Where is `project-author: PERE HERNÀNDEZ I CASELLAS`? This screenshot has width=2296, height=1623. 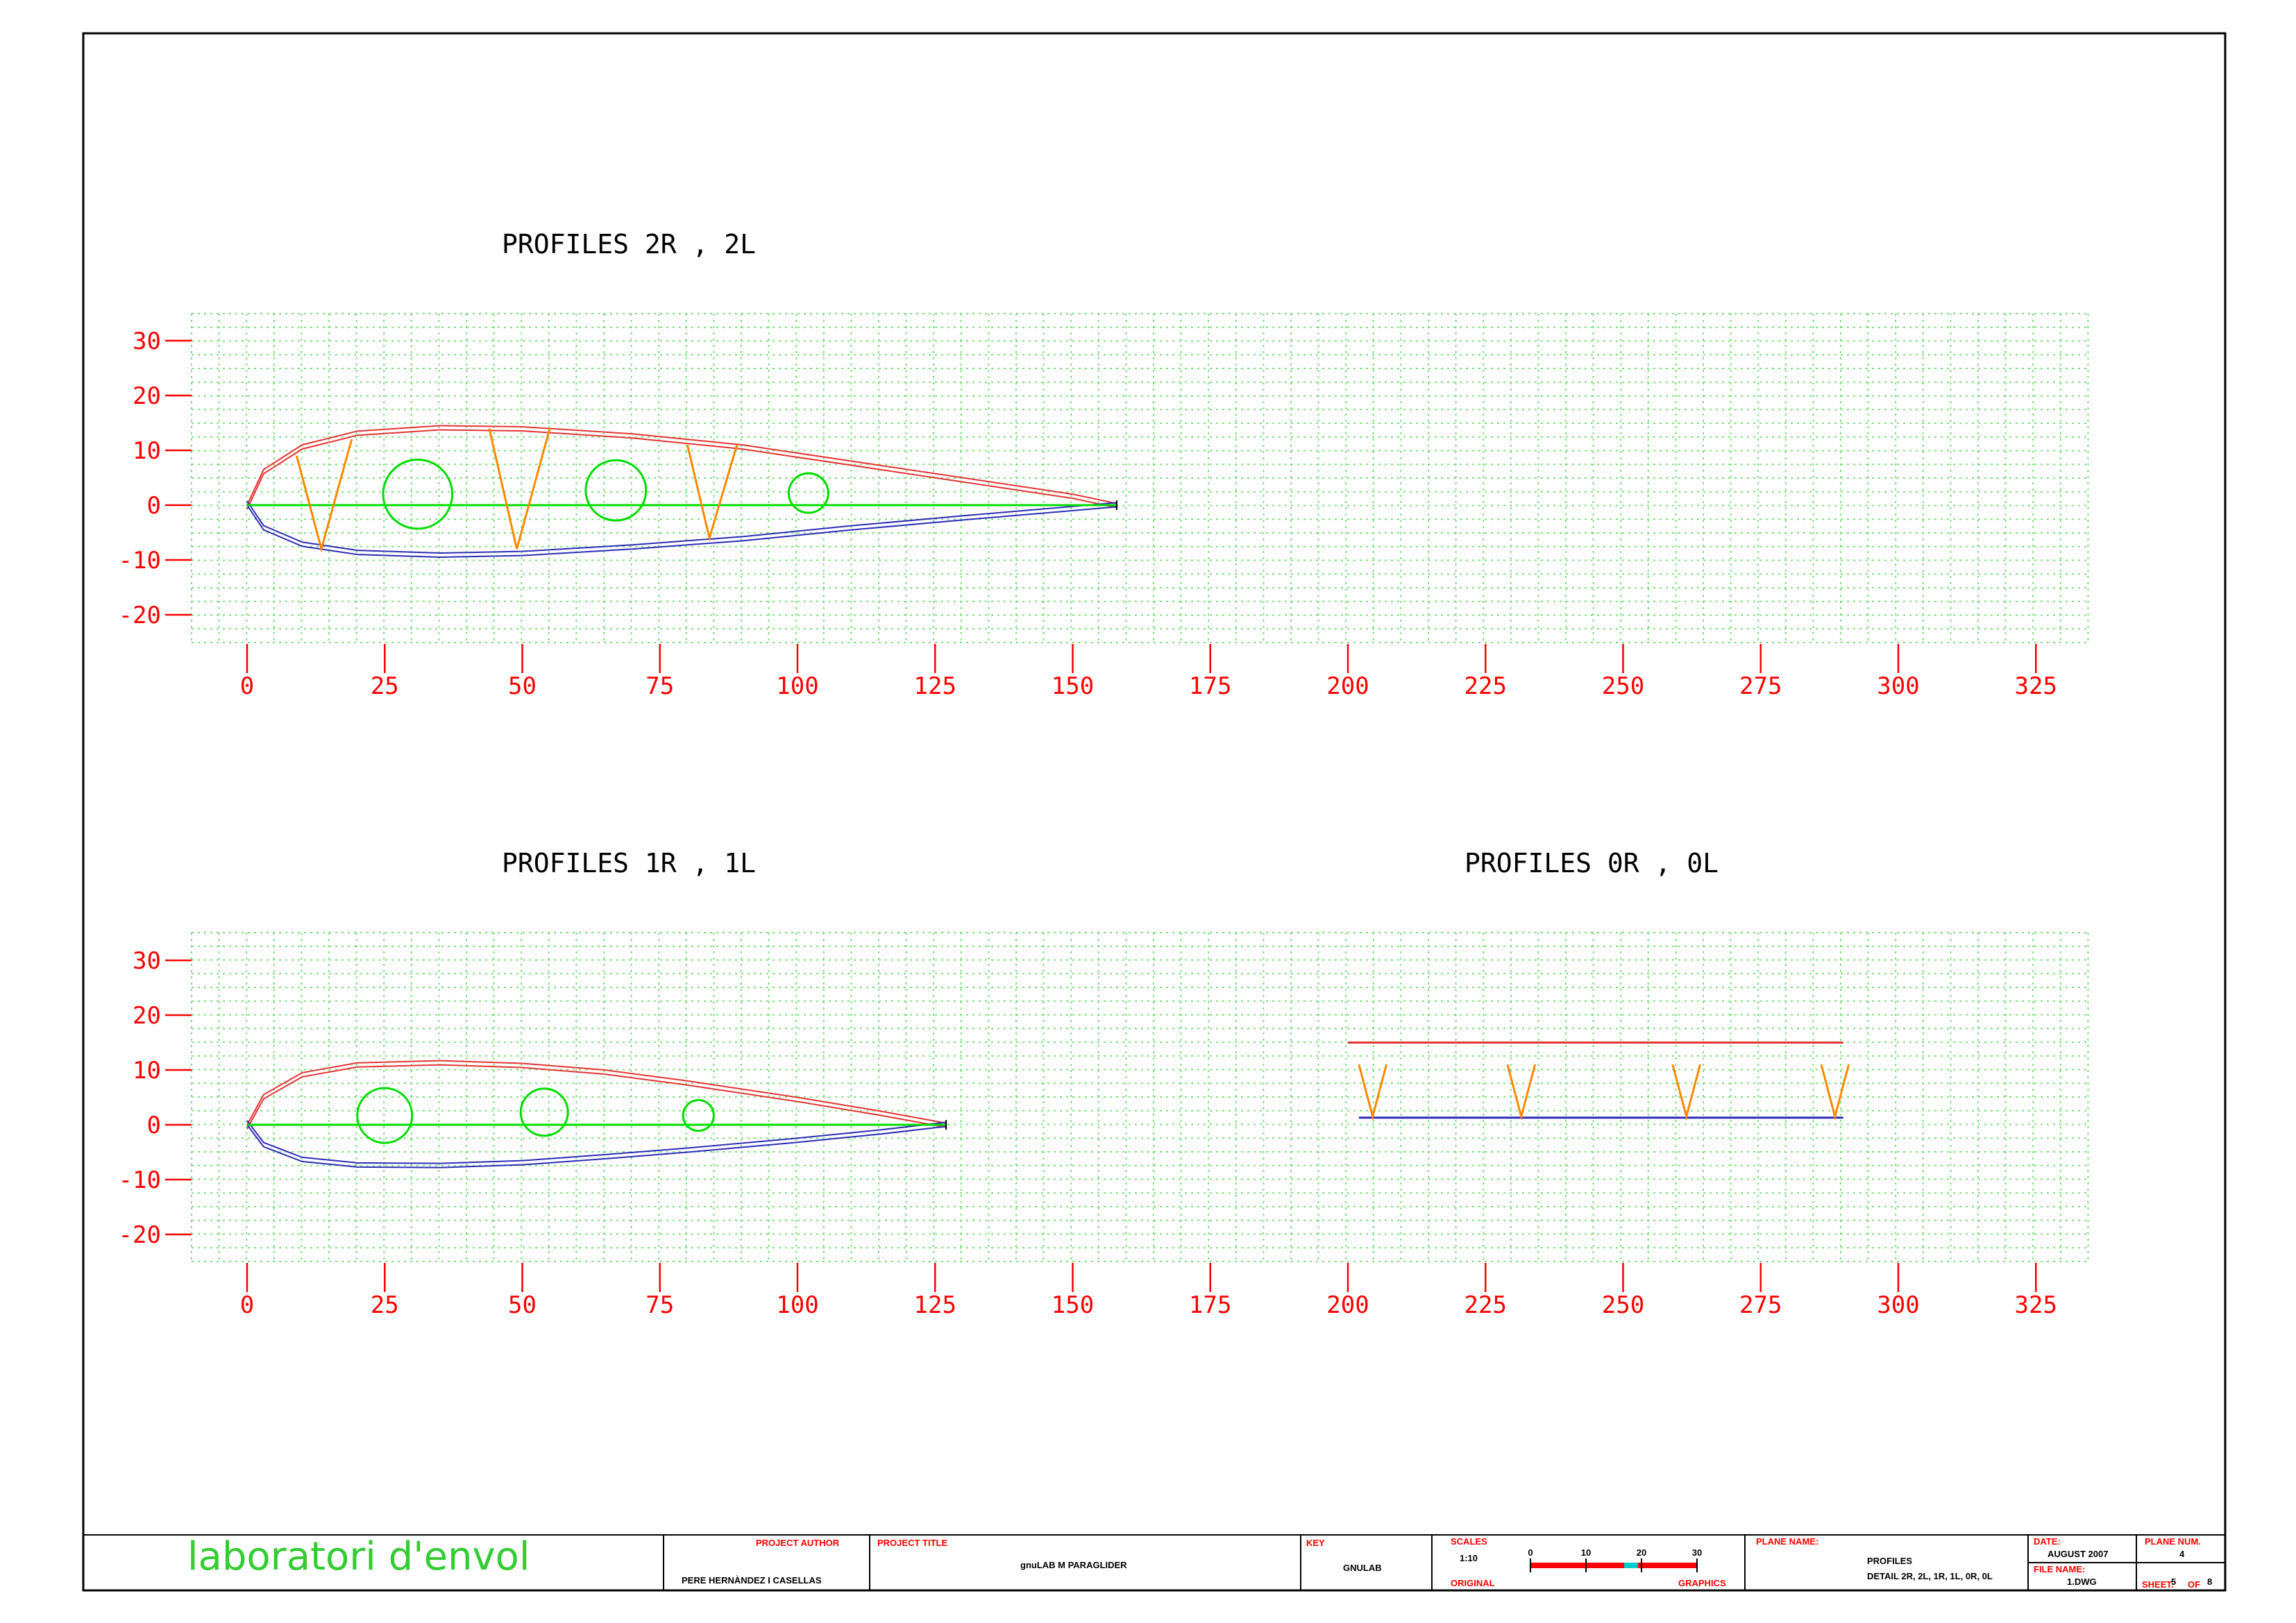
project-author: PERE HERNÀNDEZ I CASELLAS is located at coordinates (752, 1580).